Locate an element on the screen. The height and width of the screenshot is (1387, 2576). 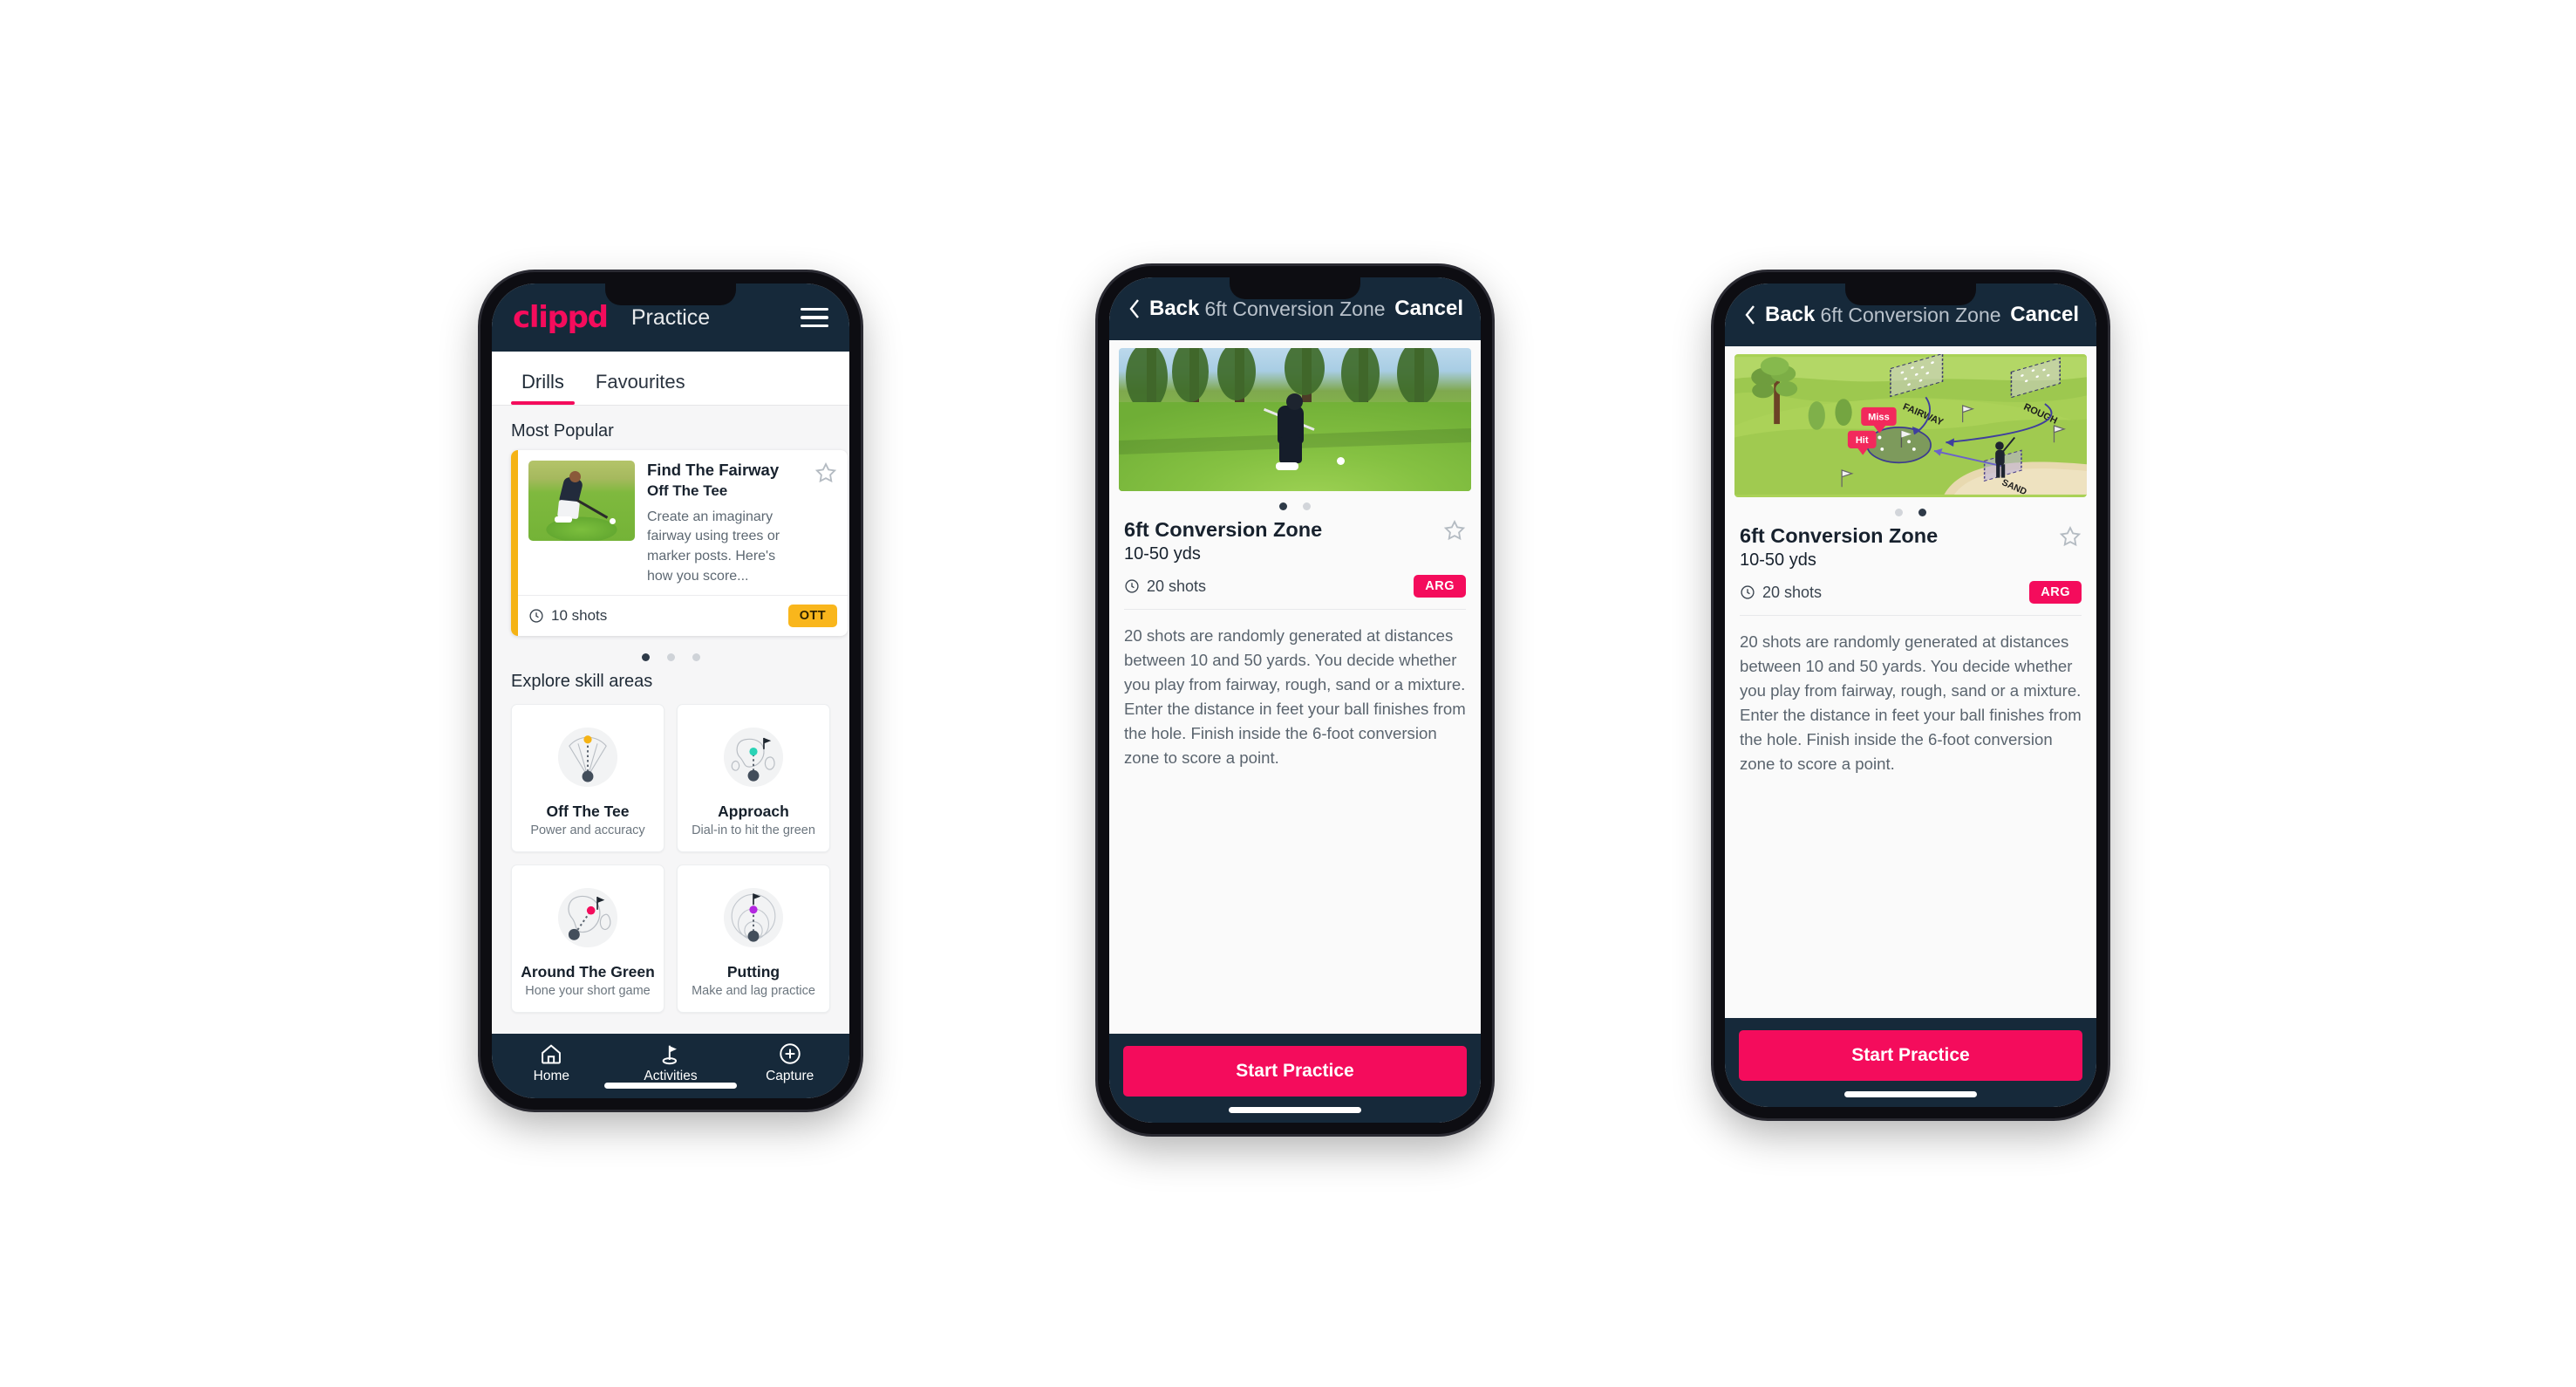
skill-name: Off The Tee is located at coordinates (588, 812).